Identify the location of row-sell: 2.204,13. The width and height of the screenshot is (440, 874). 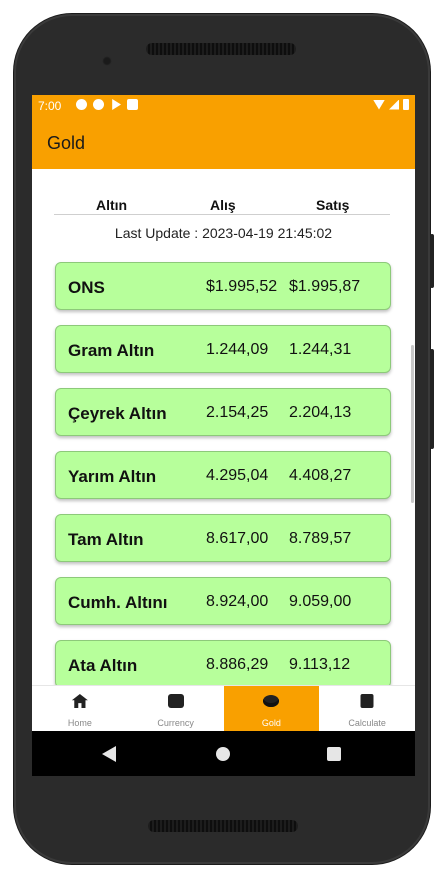
(320, 412).